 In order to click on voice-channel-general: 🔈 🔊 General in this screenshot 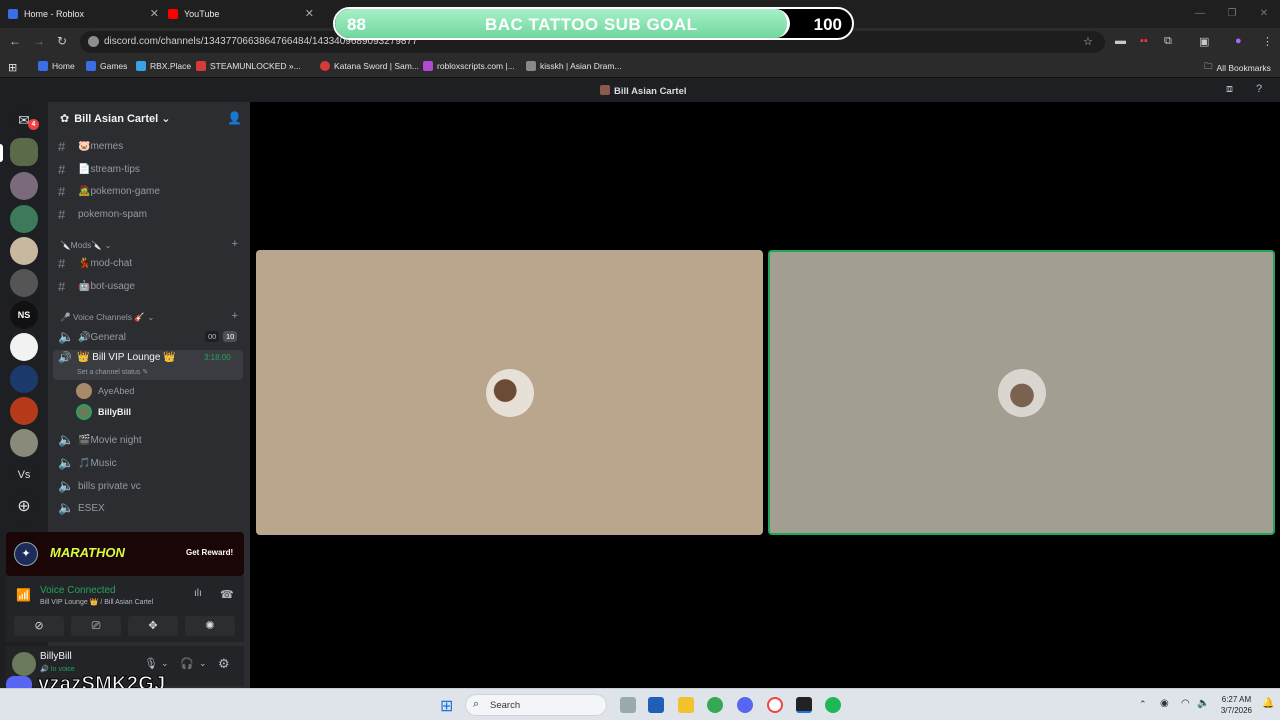, I will do `click(92, 337)`.